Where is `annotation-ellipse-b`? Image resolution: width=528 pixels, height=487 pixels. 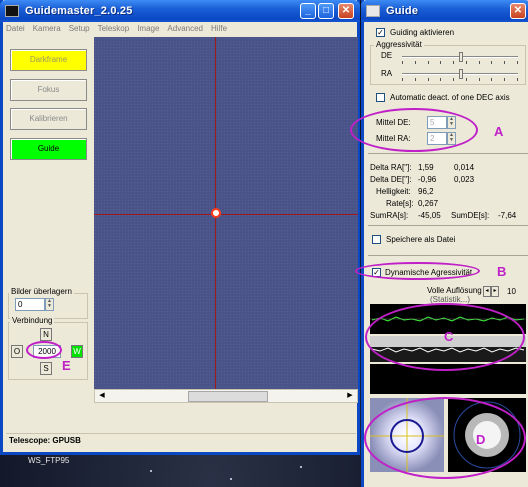 annotation-ellipse-b is located at coordinates (417, 271).